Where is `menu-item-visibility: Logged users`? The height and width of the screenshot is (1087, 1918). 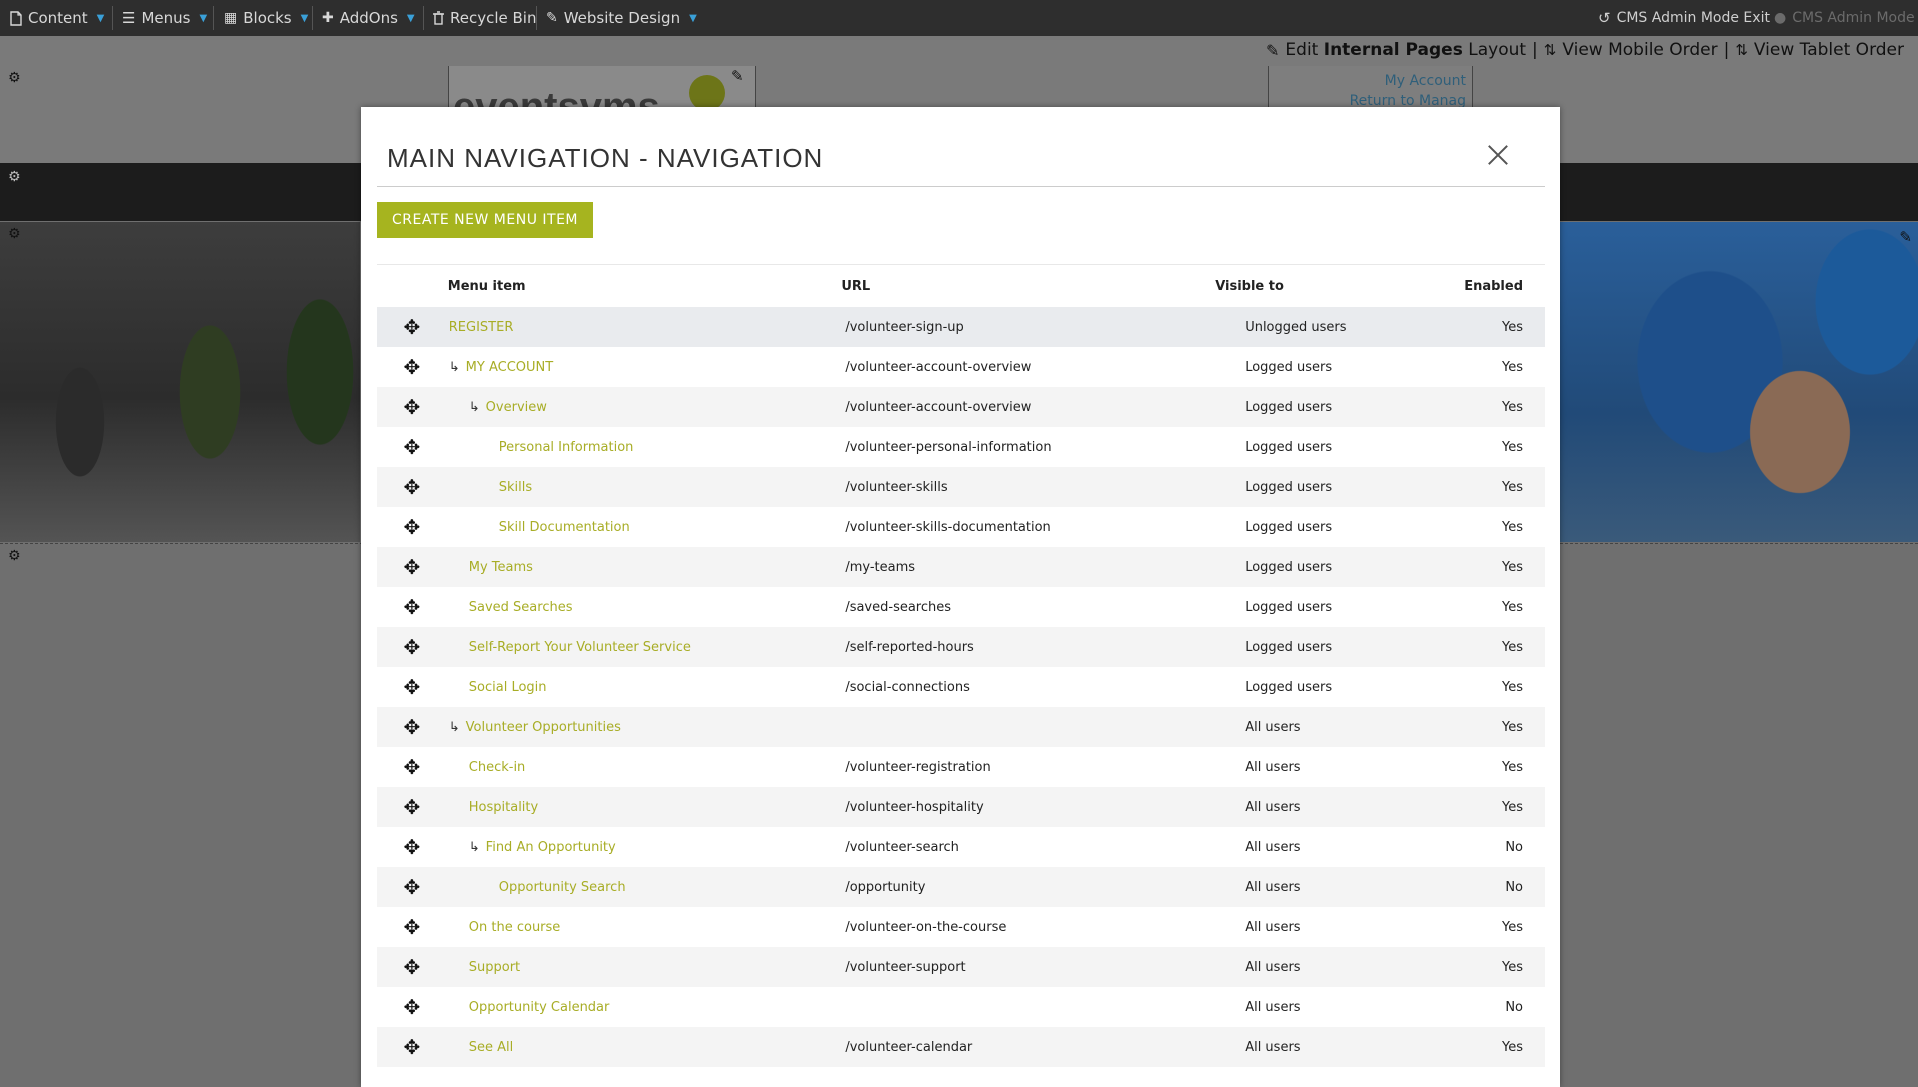 menu-item-visibility: Logged users is located at coordinates (1339, 647).